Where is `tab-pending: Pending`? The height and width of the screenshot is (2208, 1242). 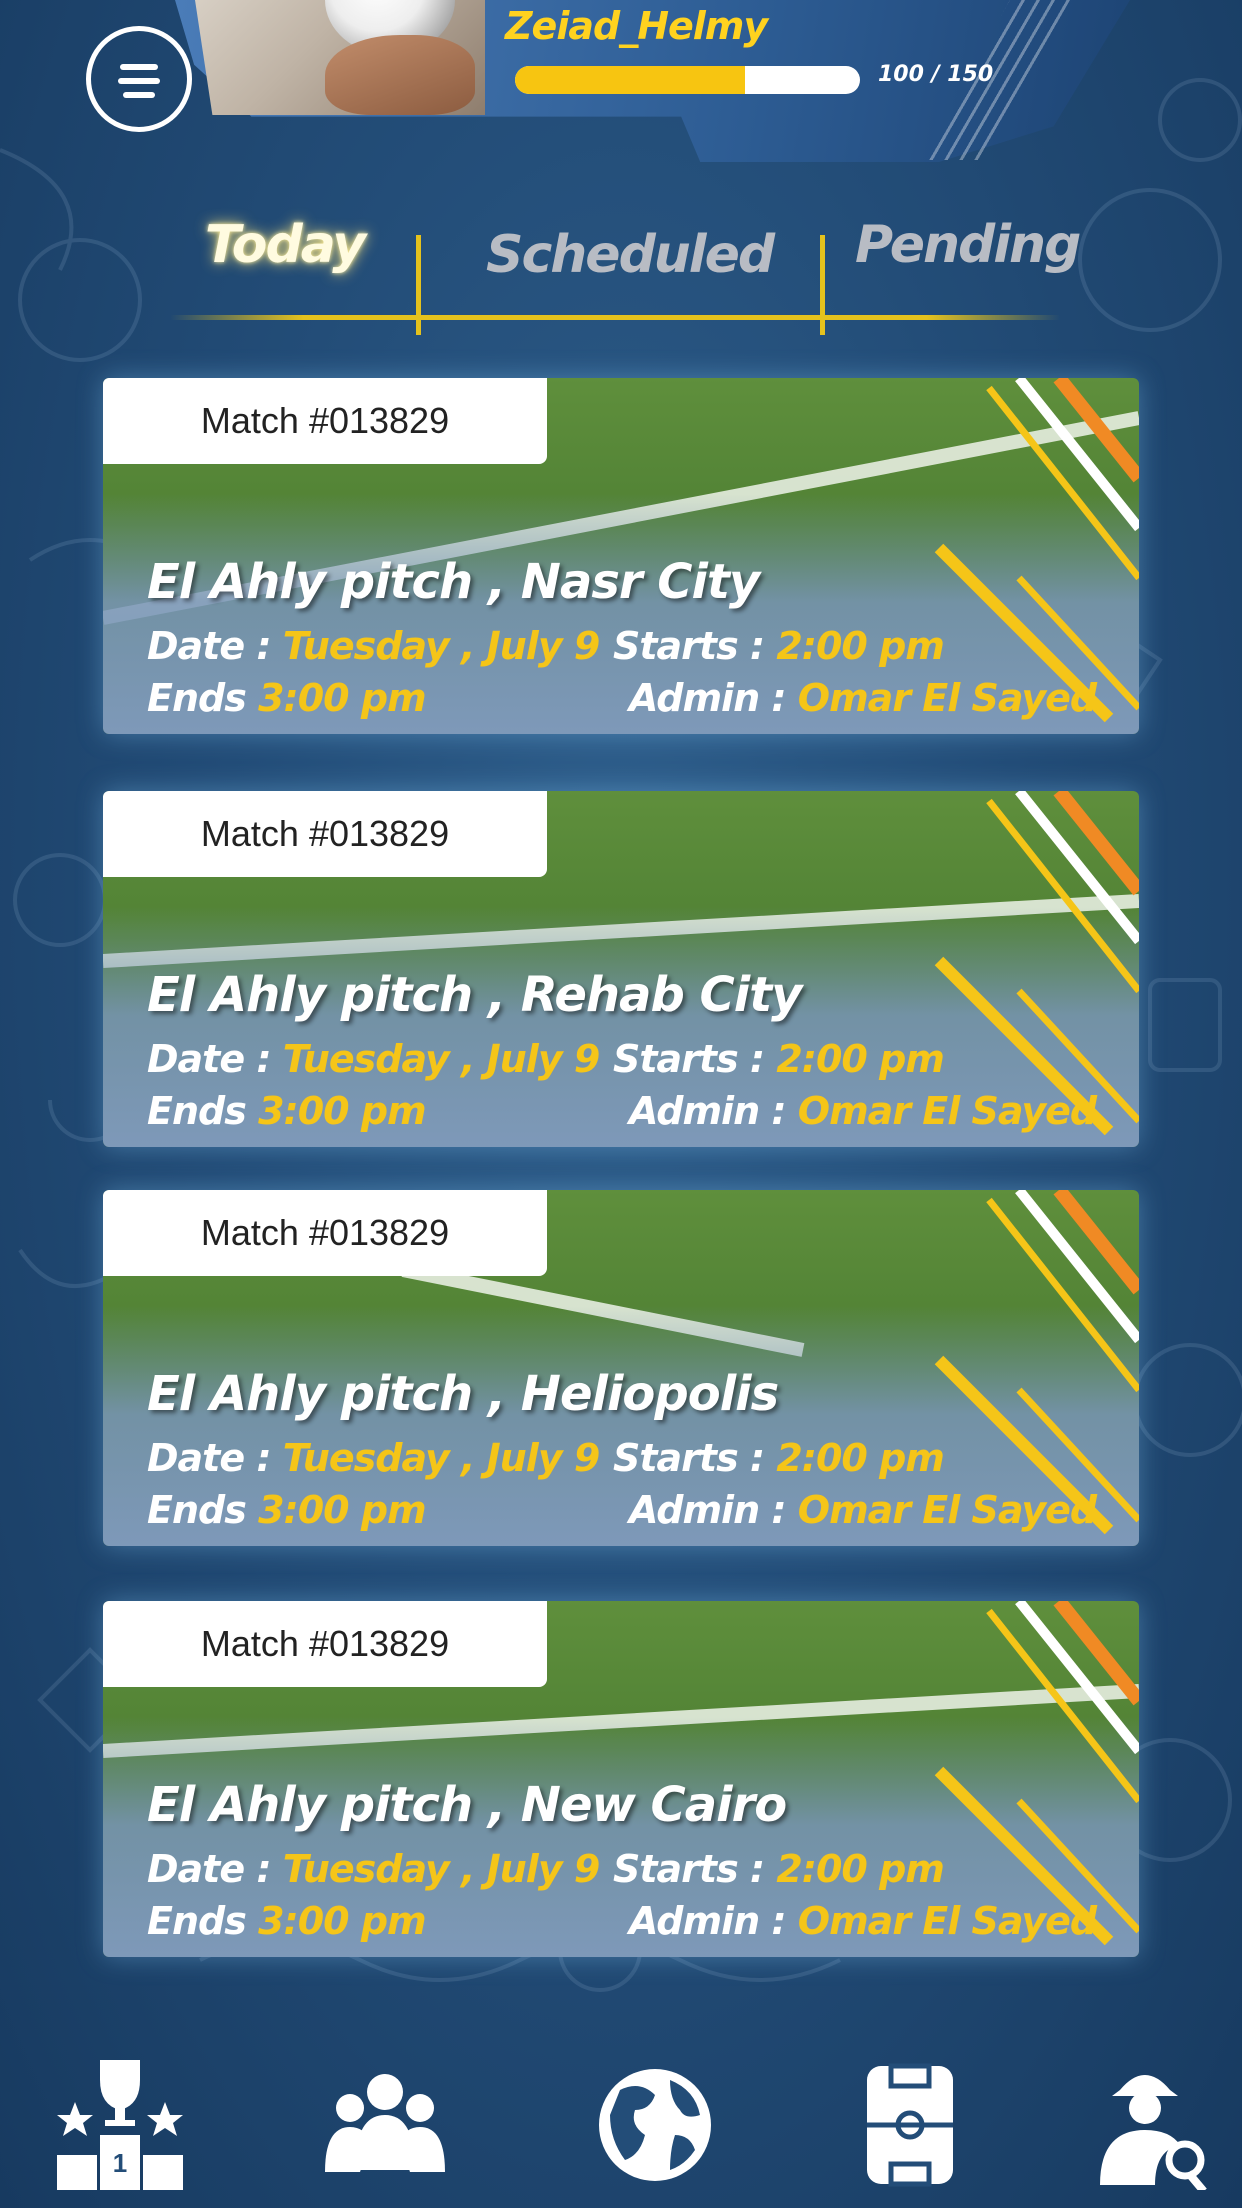 tab-pending: Pending is located at coordinates (968, 245).